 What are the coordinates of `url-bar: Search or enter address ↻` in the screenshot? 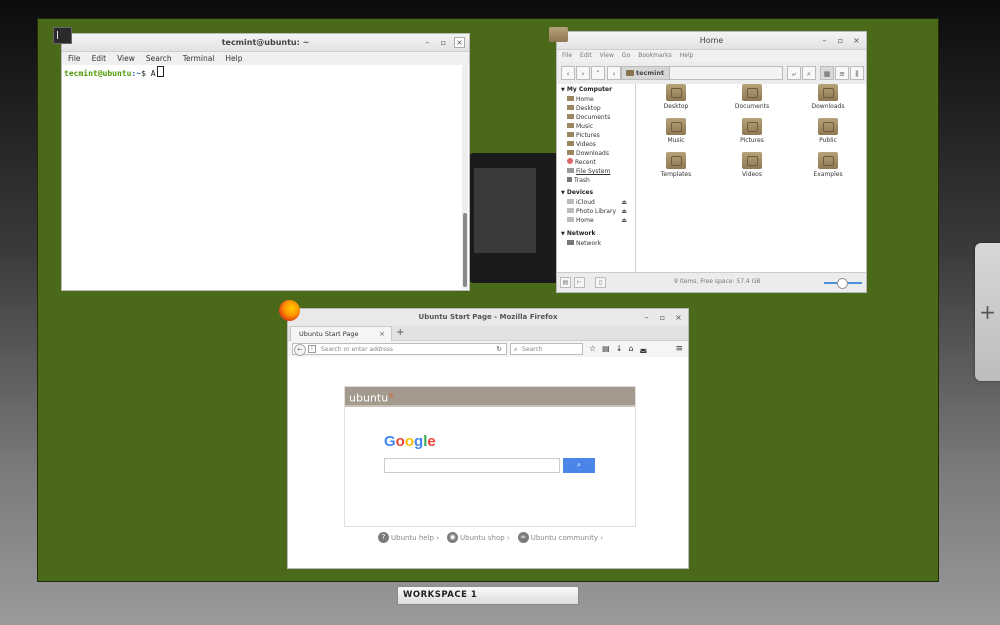 It's located at (399, 349).